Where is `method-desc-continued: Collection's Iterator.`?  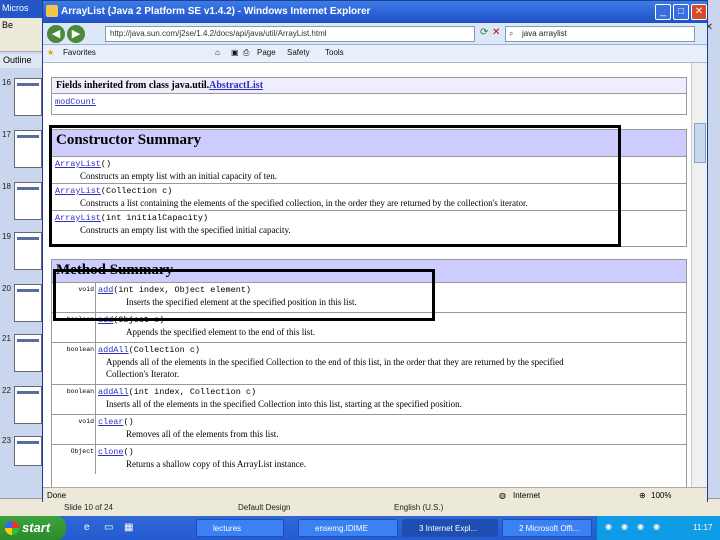 method-desc-continued: Collection's Iterator. is located at coordinates (143, 374).